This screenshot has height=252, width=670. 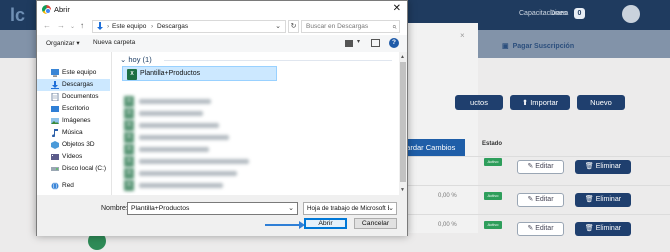 What do you see at coordinates (55, 73) in the screenshot?
I see `computer-icon` at bounding box center [55, 73].